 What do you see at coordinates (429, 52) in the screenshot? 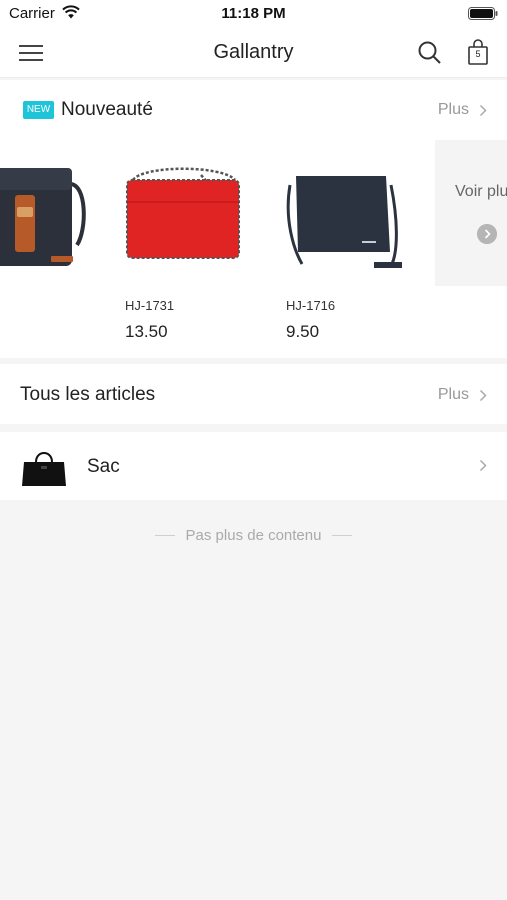
I see `search-icon` at bounding box center [429, 52].